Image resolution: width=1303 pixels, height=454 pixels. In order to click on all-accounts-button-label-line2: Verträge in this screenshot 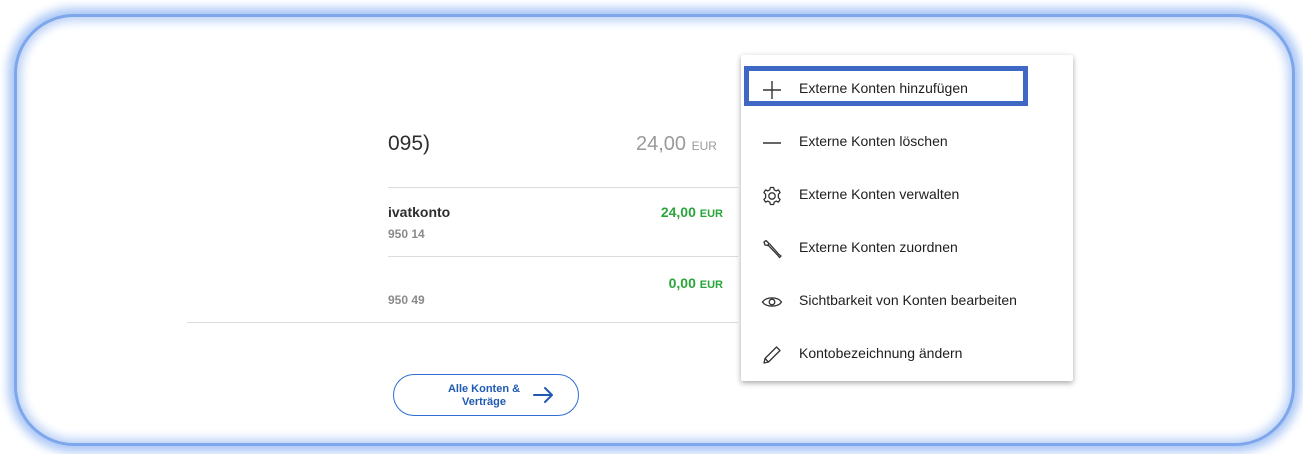, I will do `click(484, 402)`.